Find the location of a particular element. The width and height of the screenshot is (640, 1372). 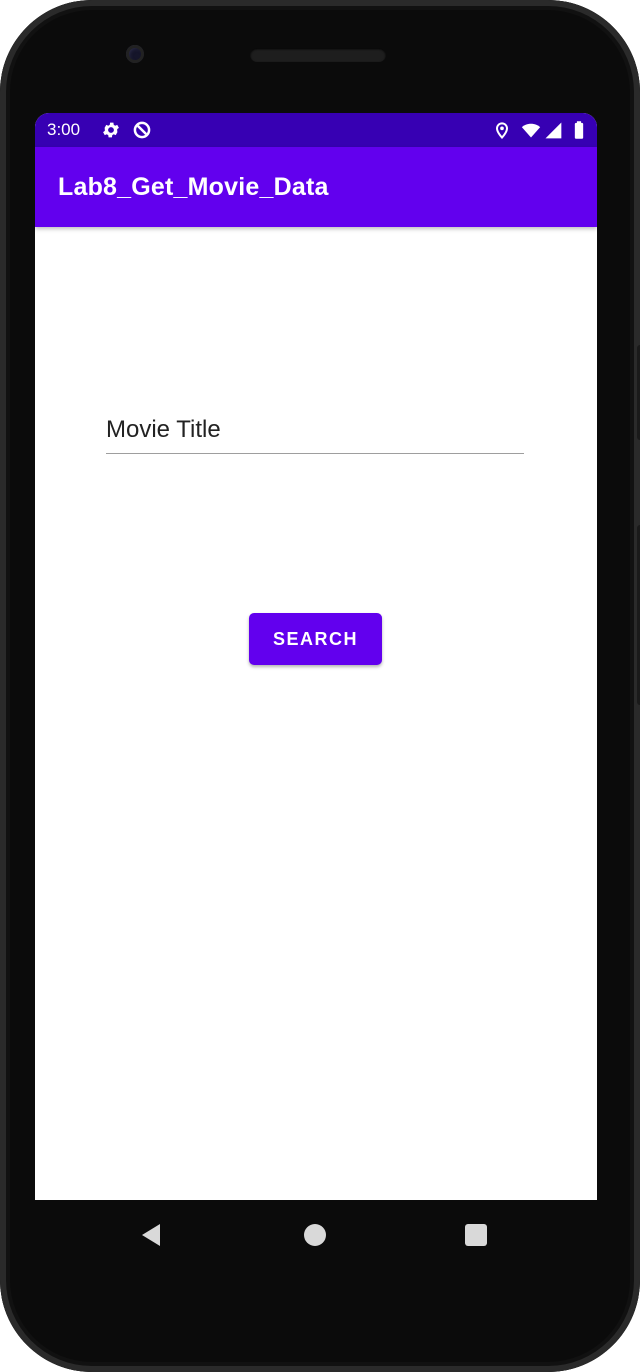

sync-icon is located at coordinates (142, 130).